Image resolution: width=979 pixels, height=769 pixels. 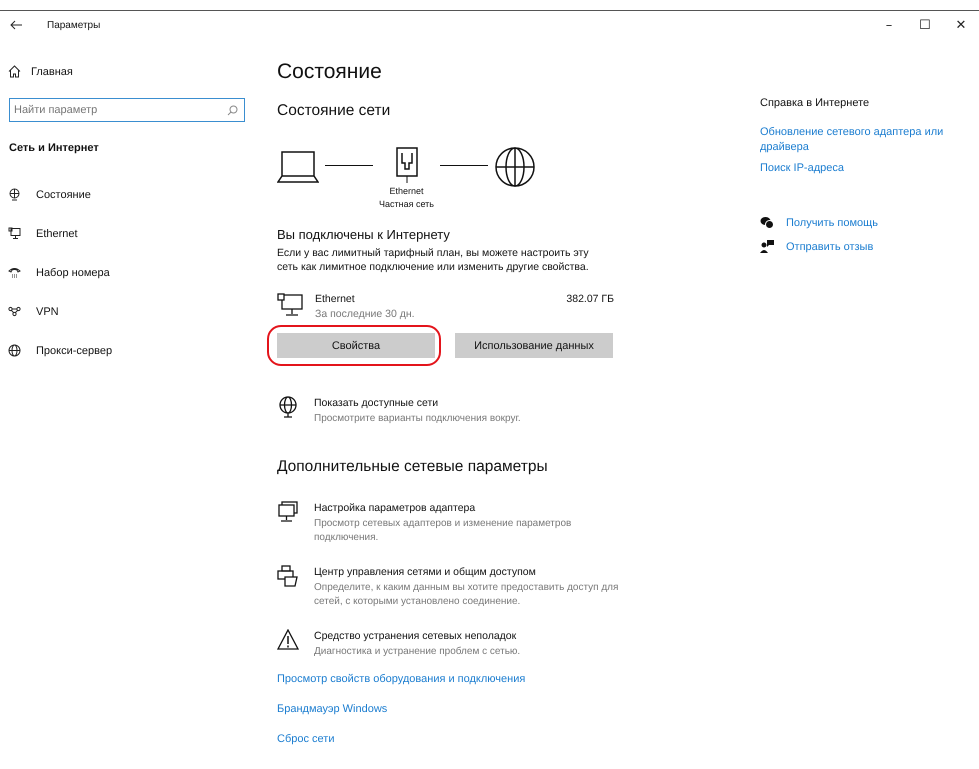 I want to click on option-title: Показать доступные сети, so click(x=473, y=403).